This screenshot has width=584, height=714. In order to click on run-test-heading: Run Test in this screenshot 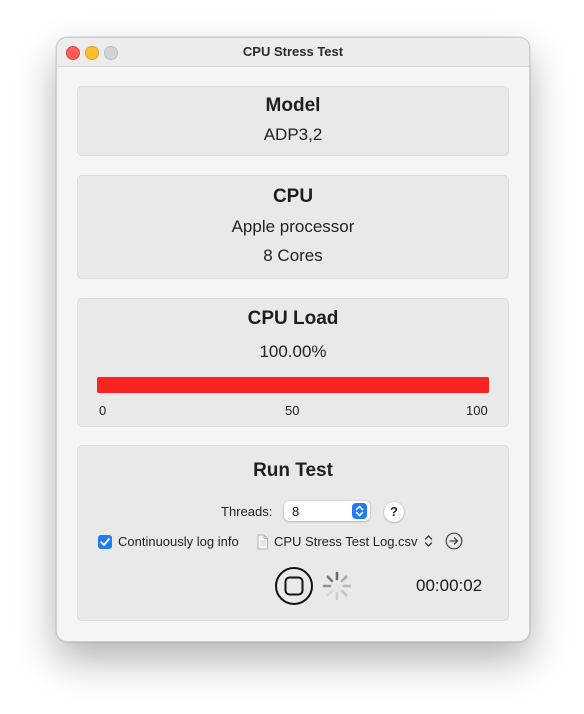, I will do `click(293, 470)`.